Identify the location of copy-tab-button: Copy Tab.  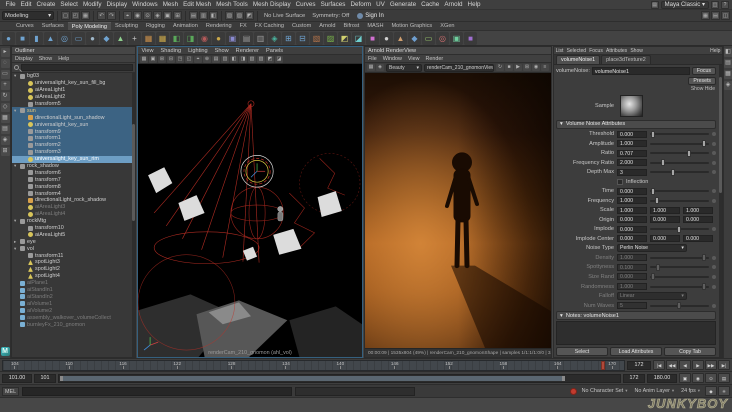
(690, 351).